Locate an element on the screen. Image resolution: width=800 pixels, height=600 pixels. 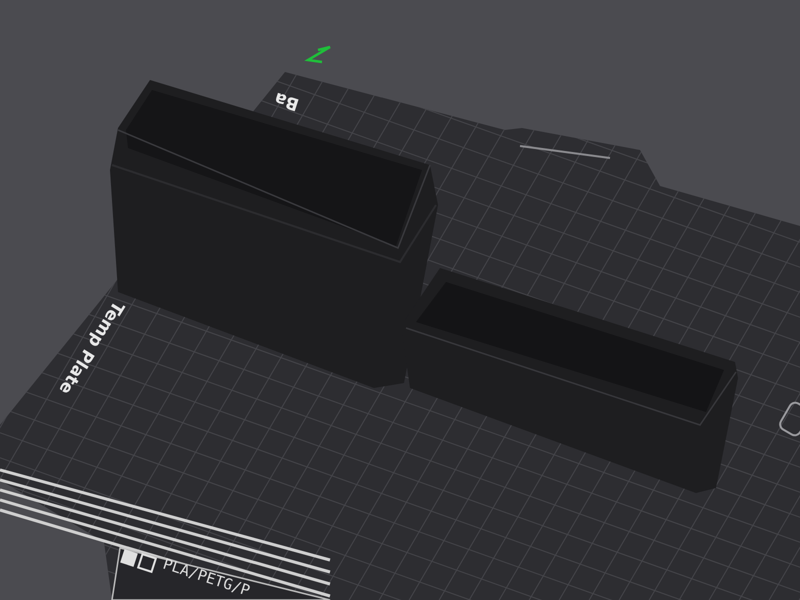
plate-text: Ba is located at coordinates (287, 101).